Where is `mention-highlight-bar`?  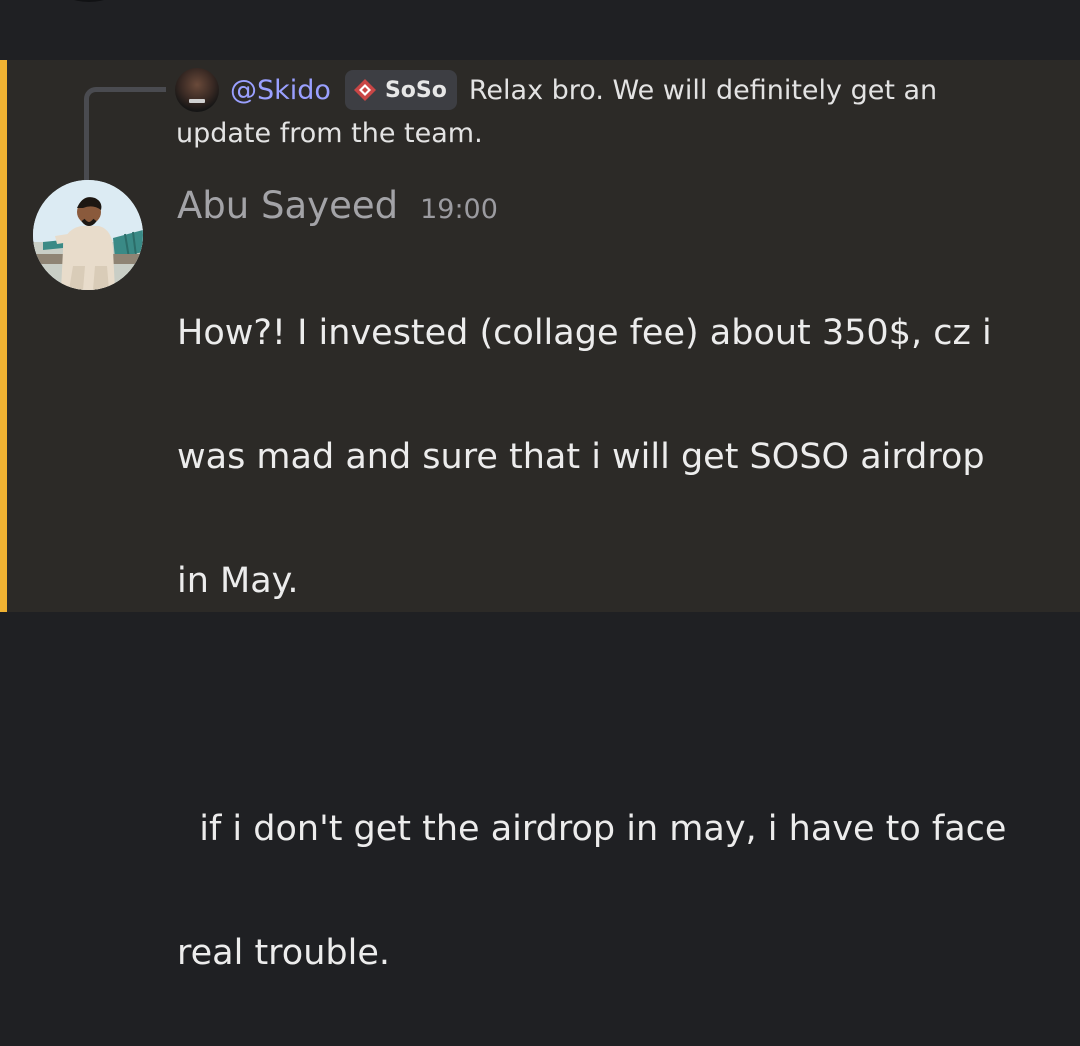
mention-highlight-bar is located at coordinates (3, 336).